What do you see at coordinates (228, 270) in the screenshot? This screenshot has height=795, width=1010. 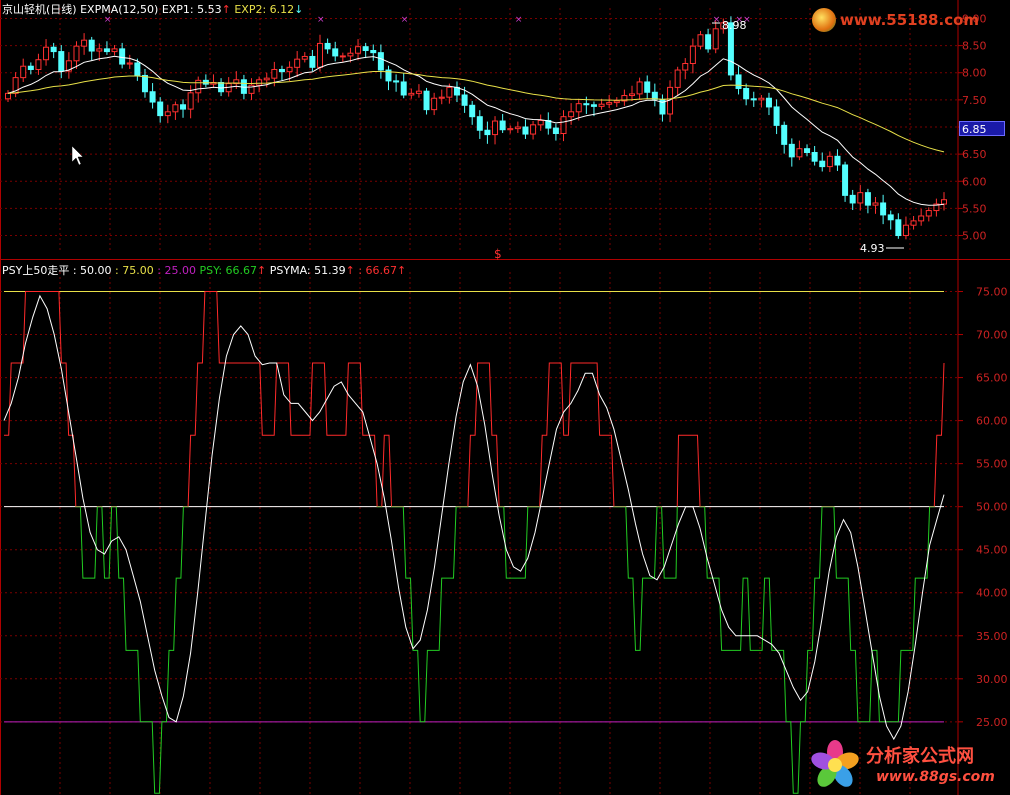 I see `psy-value: PSY: 66.67` at bounding box center [228, 270].